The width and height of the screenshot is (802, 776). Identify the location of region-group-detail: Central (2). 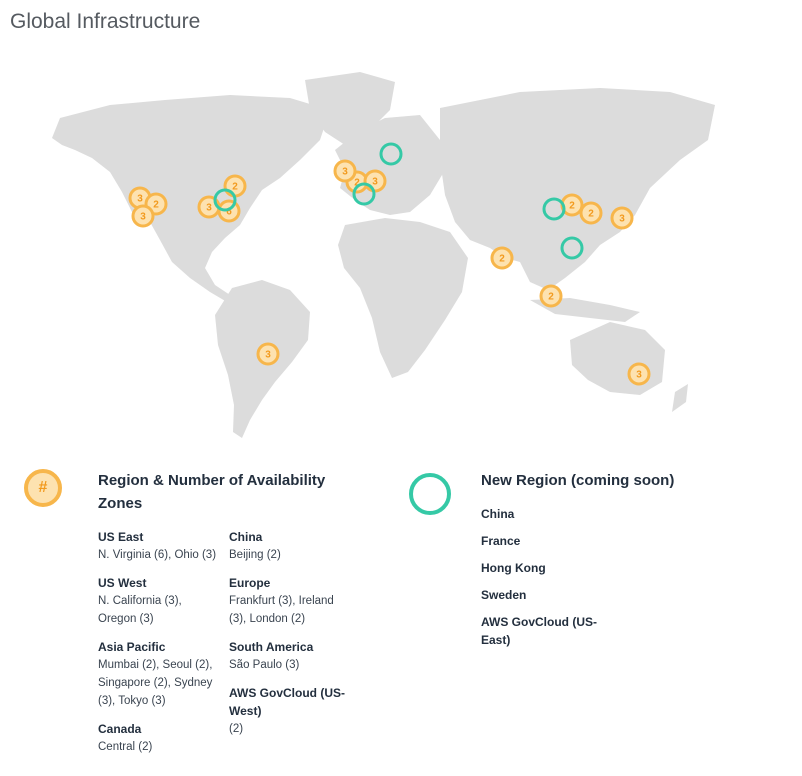
(125, 747).